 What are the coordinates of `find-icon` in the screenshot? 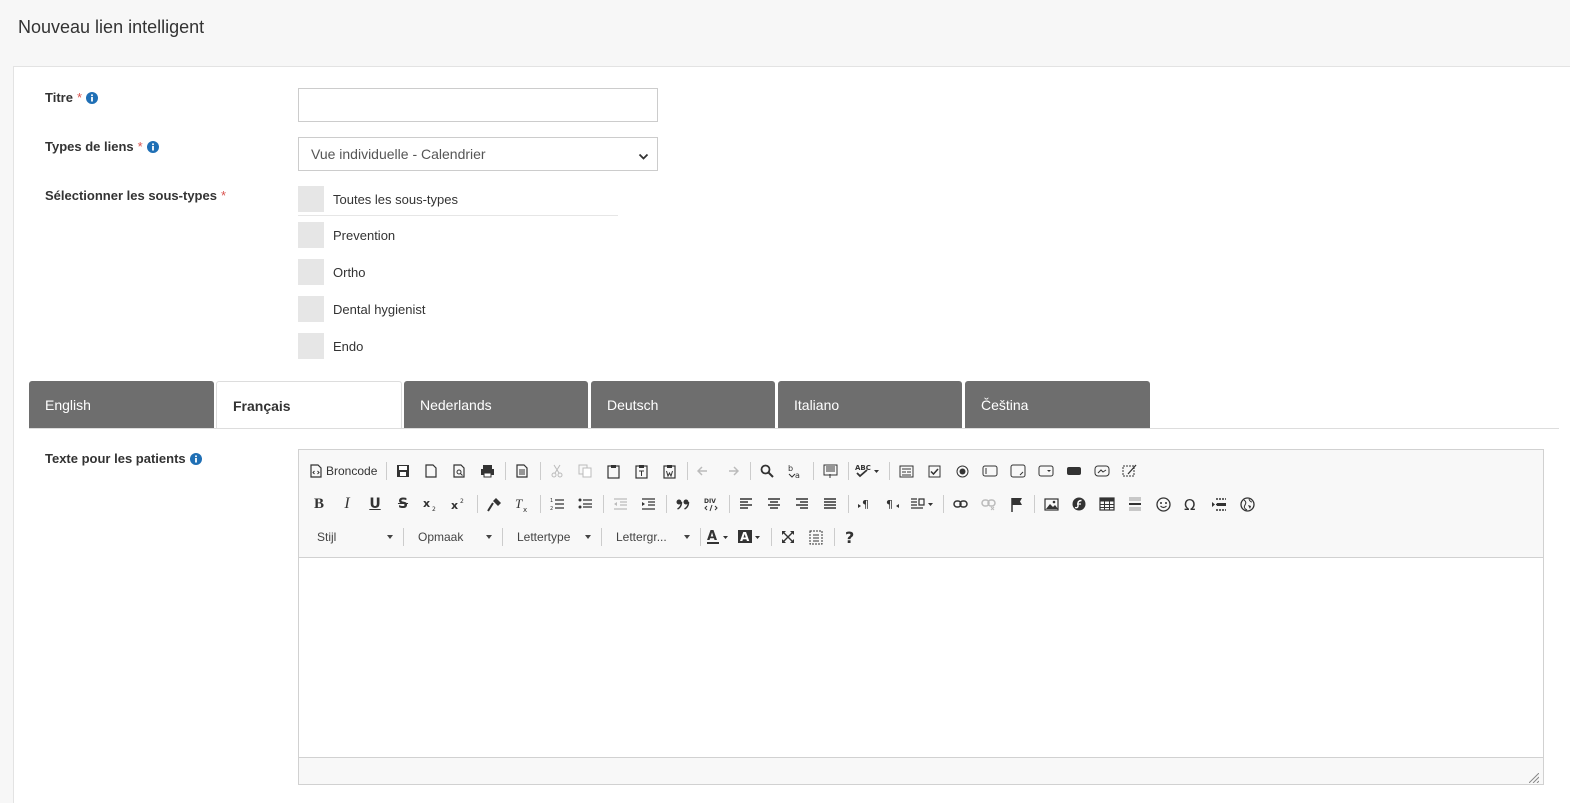 It's located at (767, 471).